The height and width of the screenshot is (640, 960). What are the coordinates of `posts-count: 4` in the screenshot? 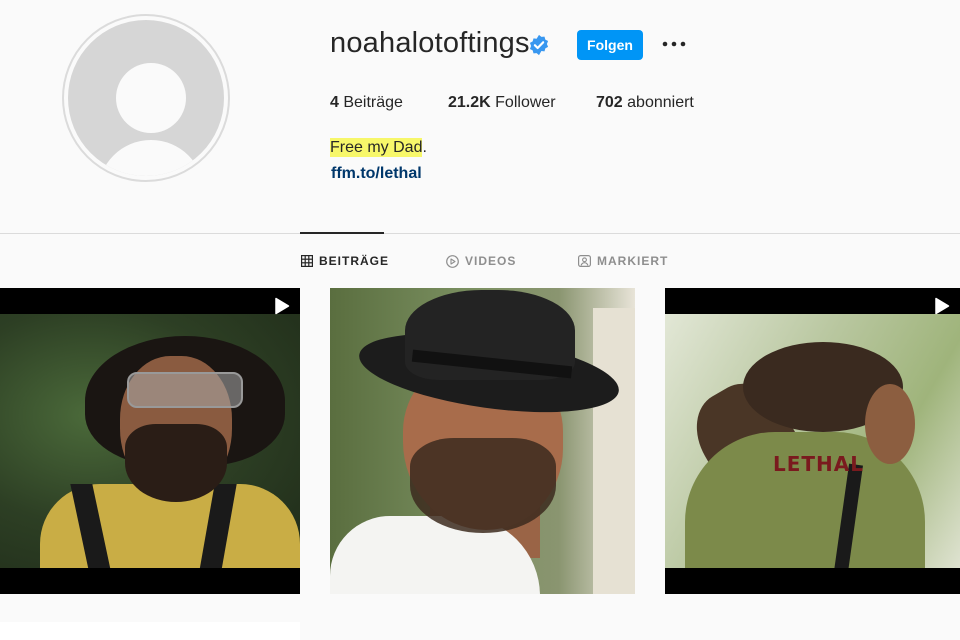 It's located at (334, 102).